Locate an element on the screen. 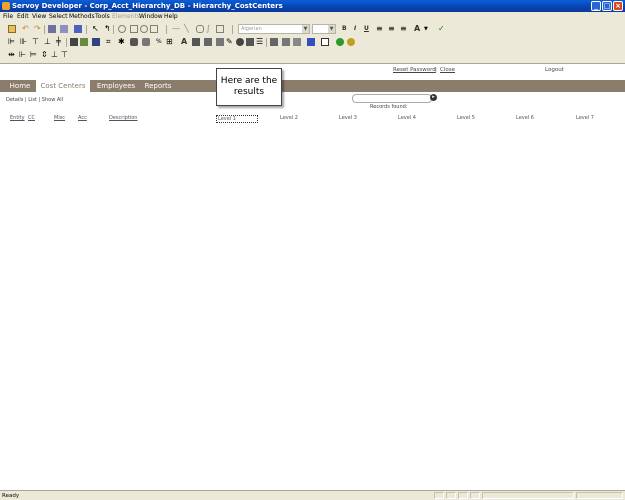  distribute-bottom-icon: ⊤ is located at coordinates (65, 55).